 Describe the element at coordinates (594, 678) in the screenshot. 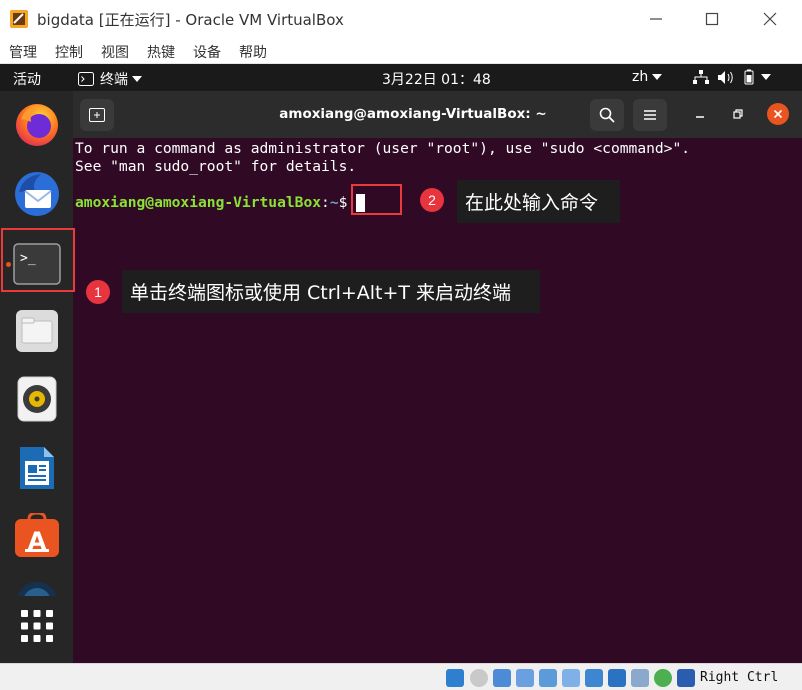

I see `display-icon` at that location.